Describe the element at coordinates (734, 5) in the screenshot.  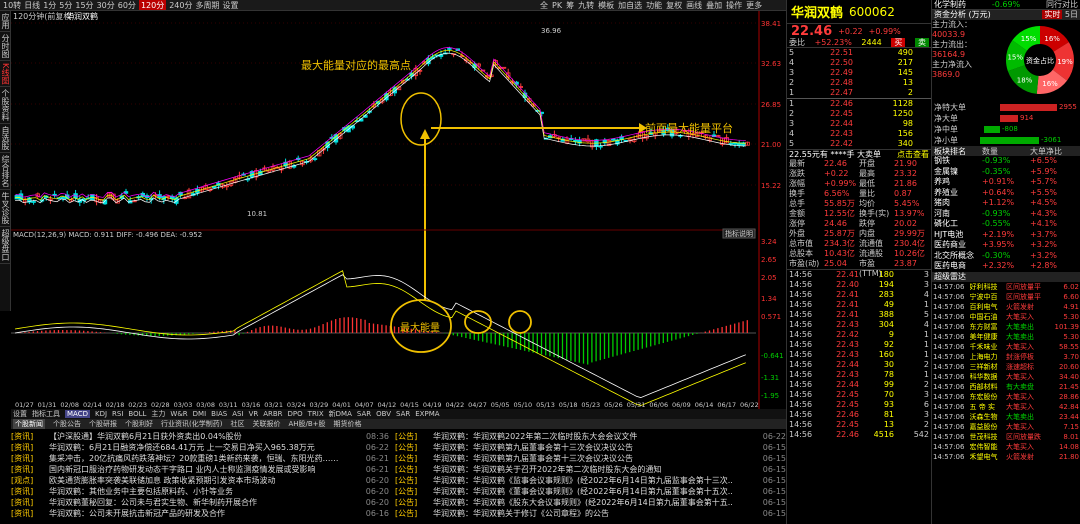
I see `tool-10: 操作` at that location.